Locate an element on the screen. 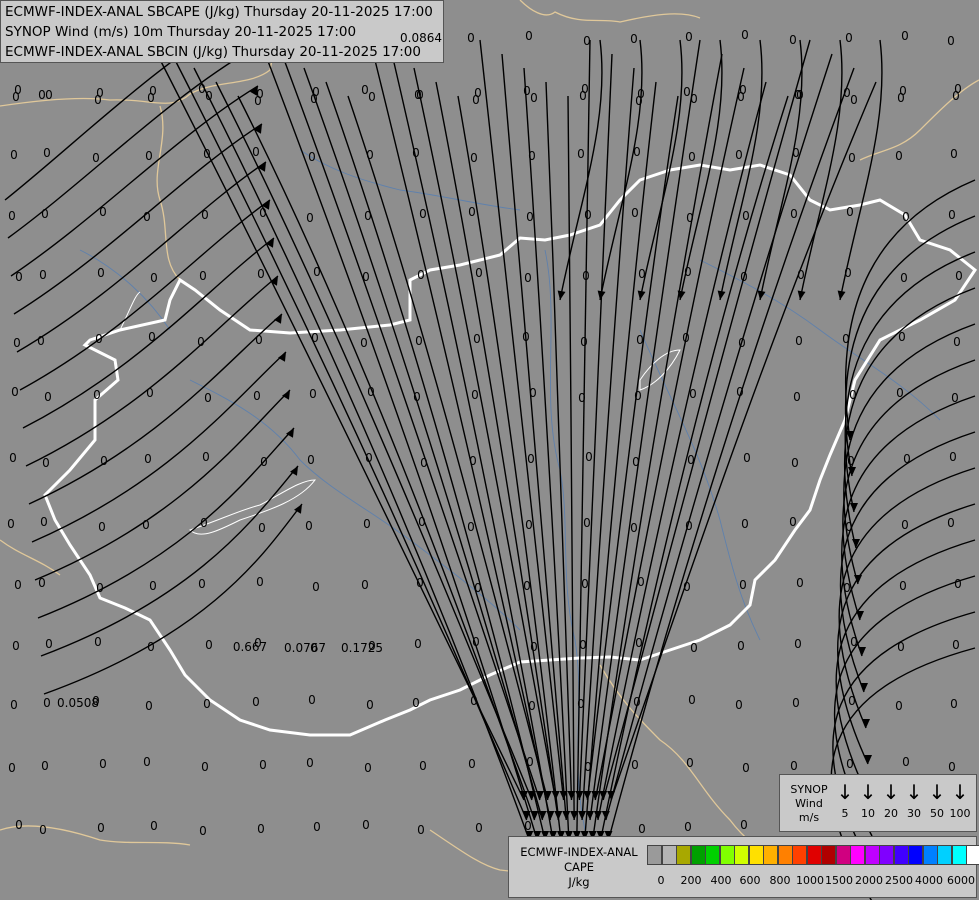 The height and width of the screenshot is (900, 979). grid-value-label-special: 0.0864 is located at coordinates (421, 38).